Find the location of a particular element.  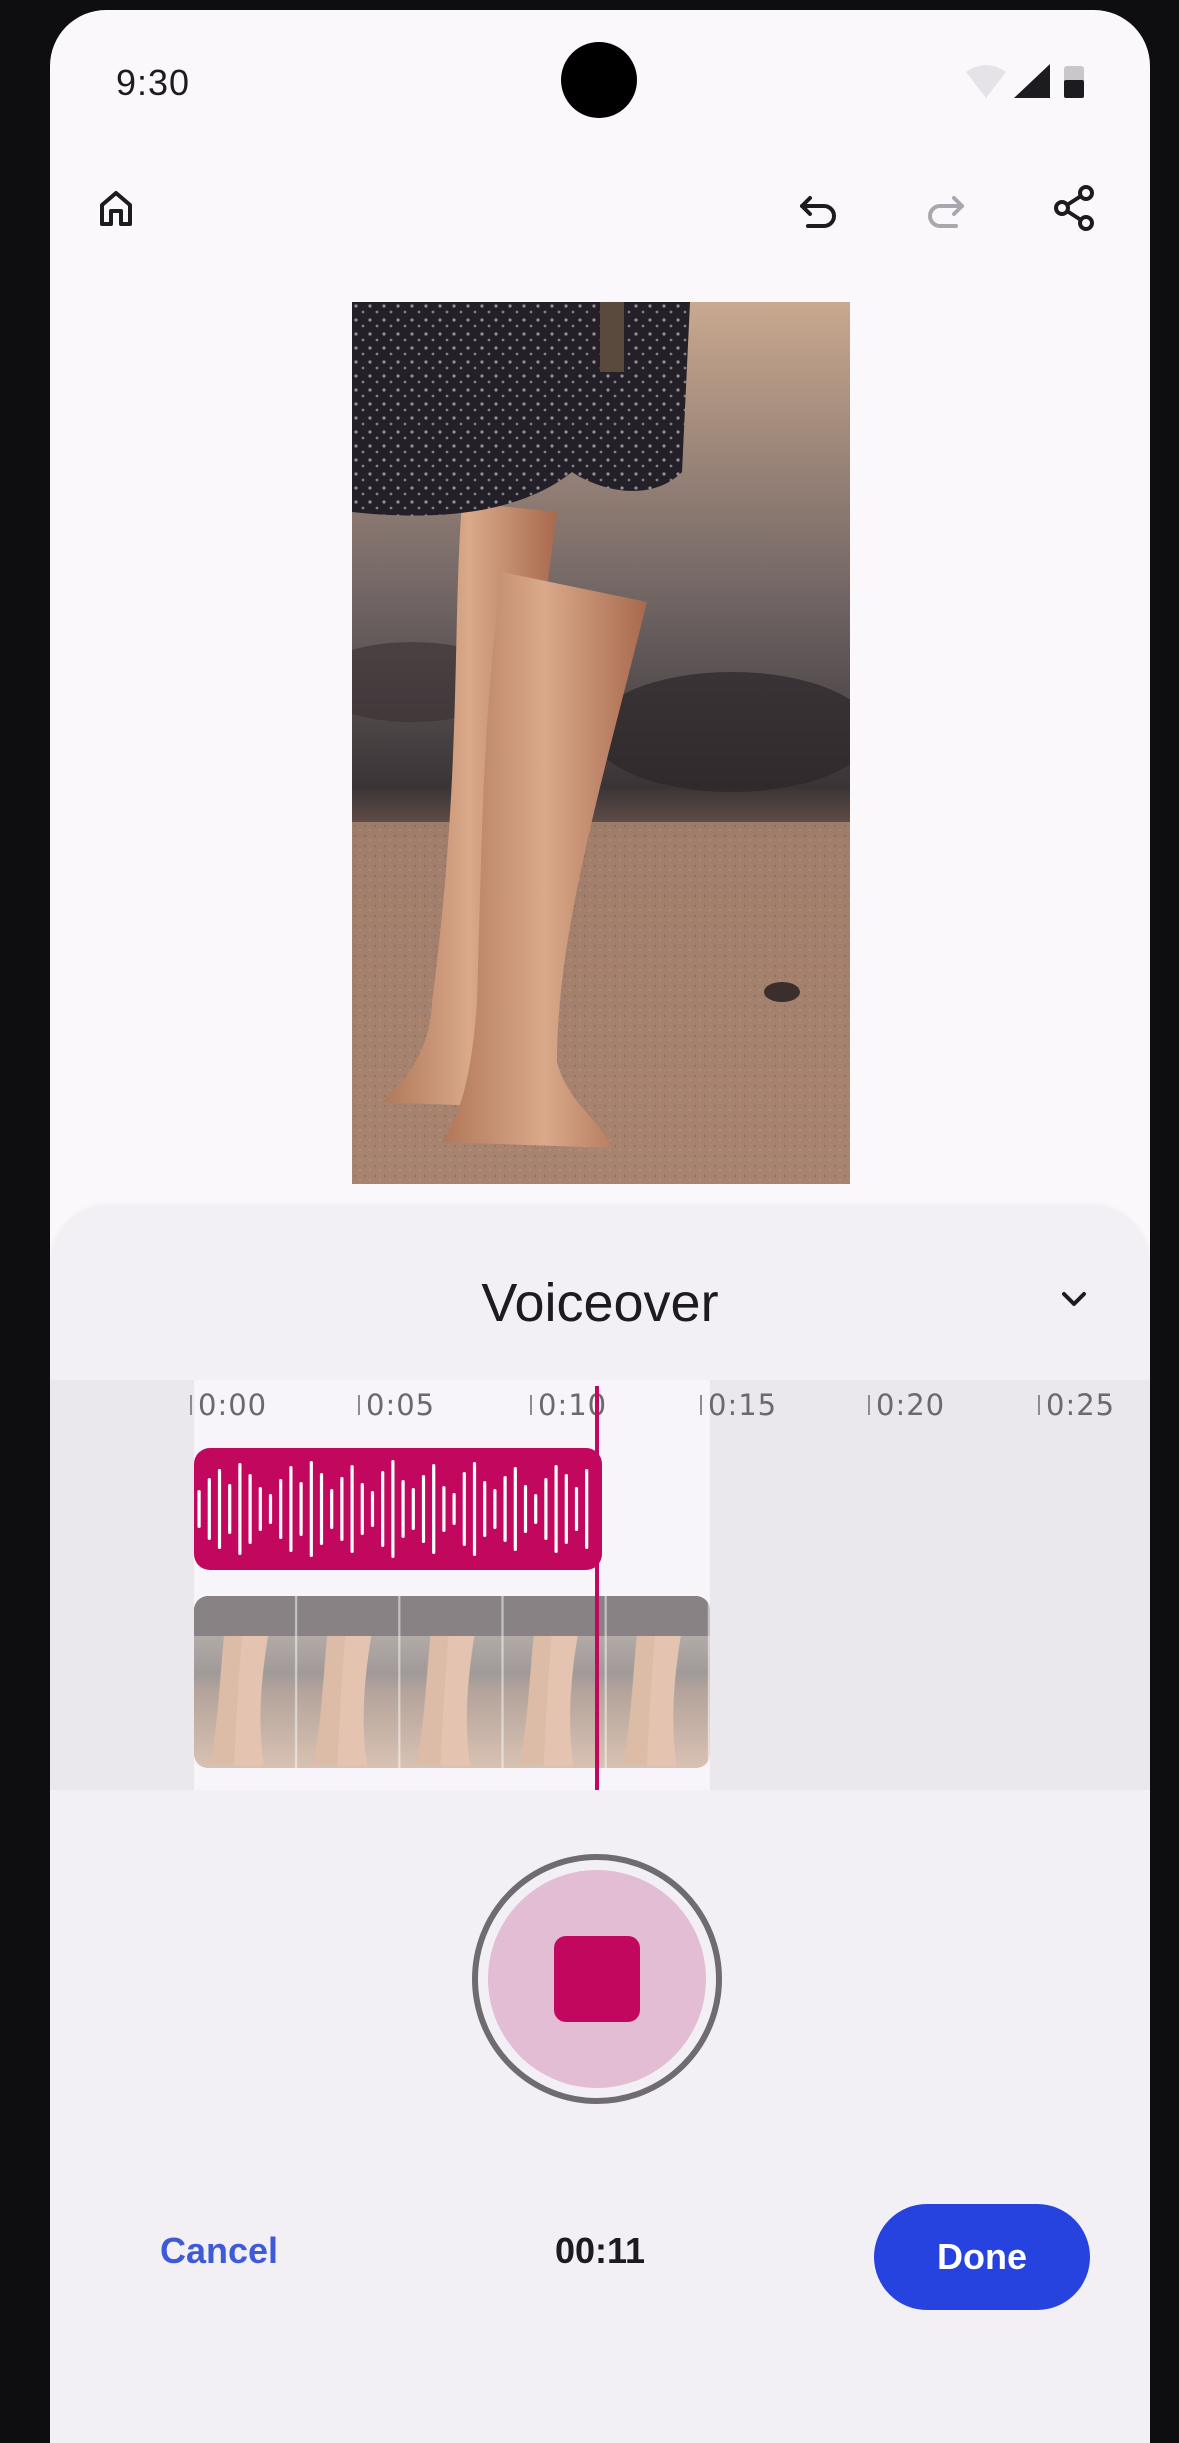

wifi-icon is located at coordinates (986, 81).